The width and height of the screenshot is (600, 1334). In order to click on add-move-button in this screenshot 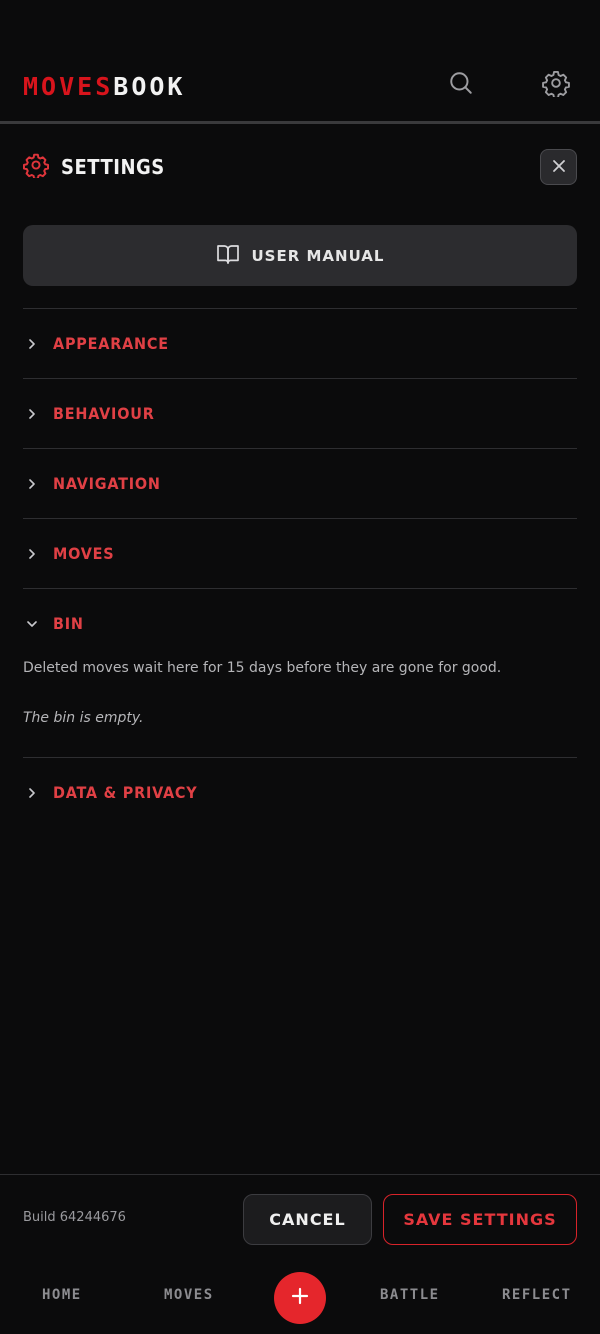, I will do `click(300, 1298)`.